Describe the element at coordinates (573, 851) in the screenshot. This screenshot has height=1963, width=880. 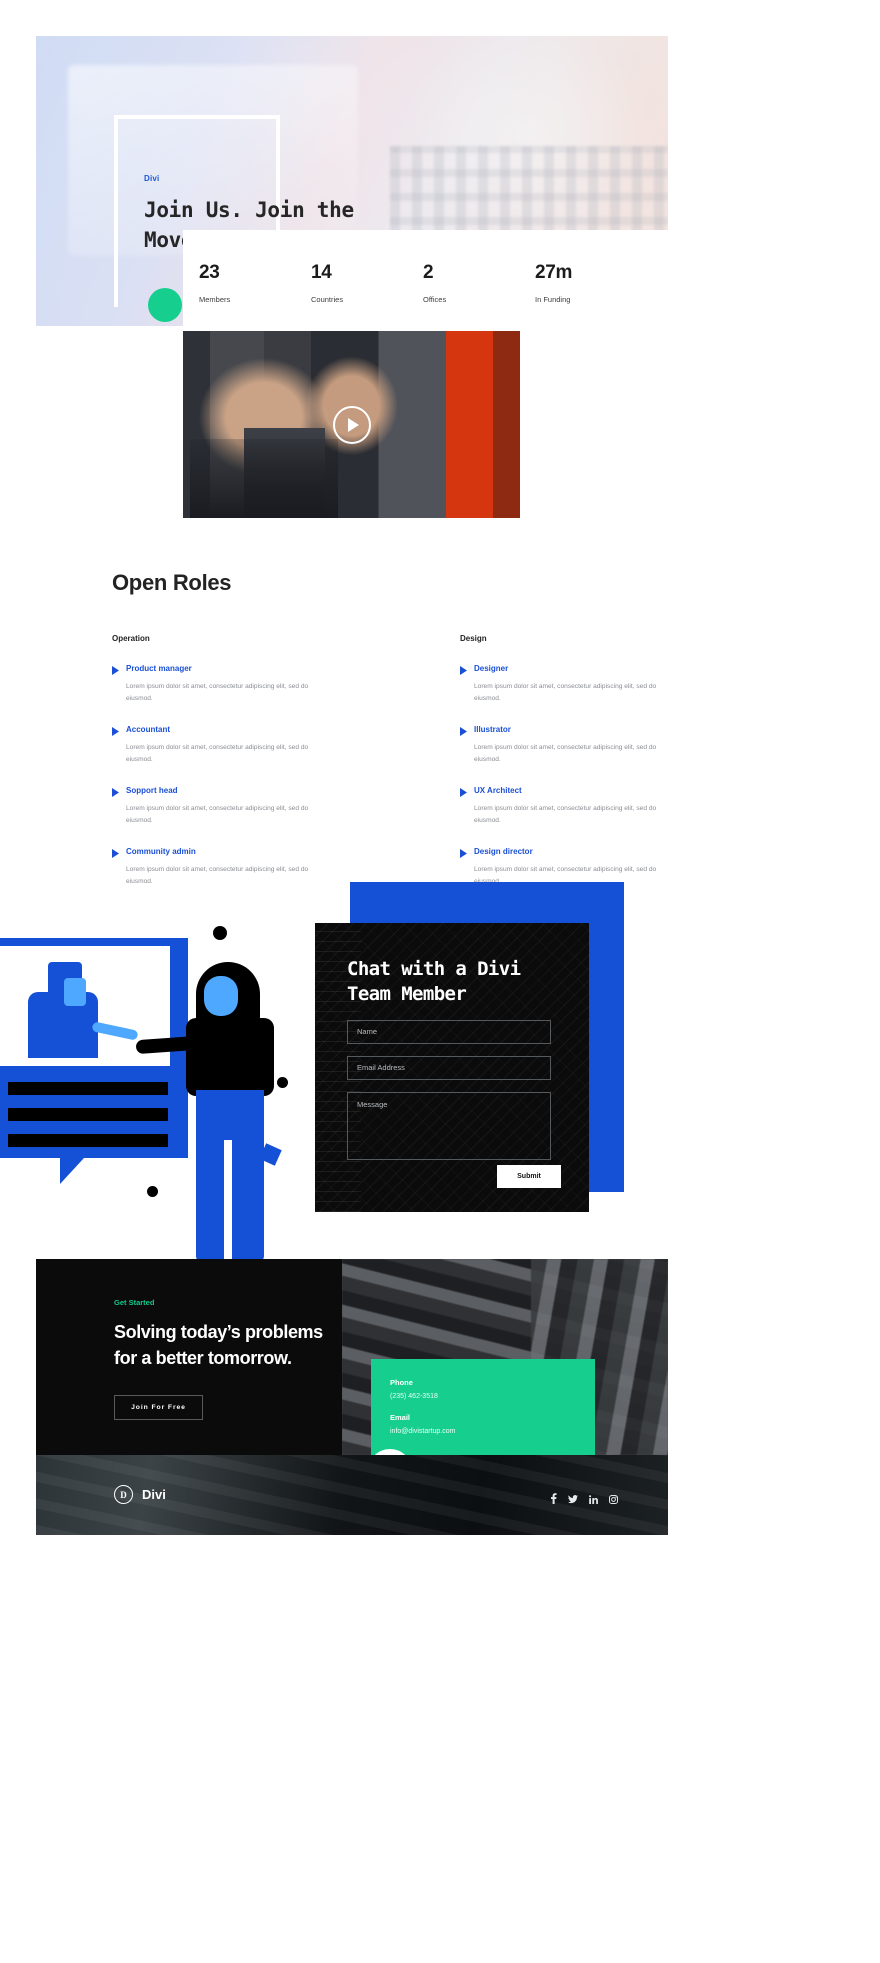
I see `role-title: Design director` at that location.